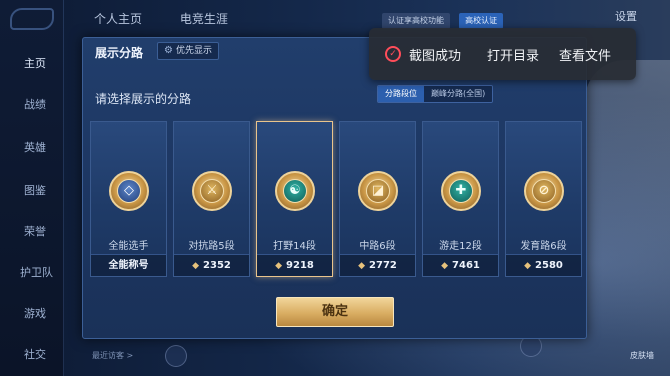  What do you see at coordinates (211, 246) in the screenshot?
I see `card-title: 对抗路5段` at bounding box center [211, 246].